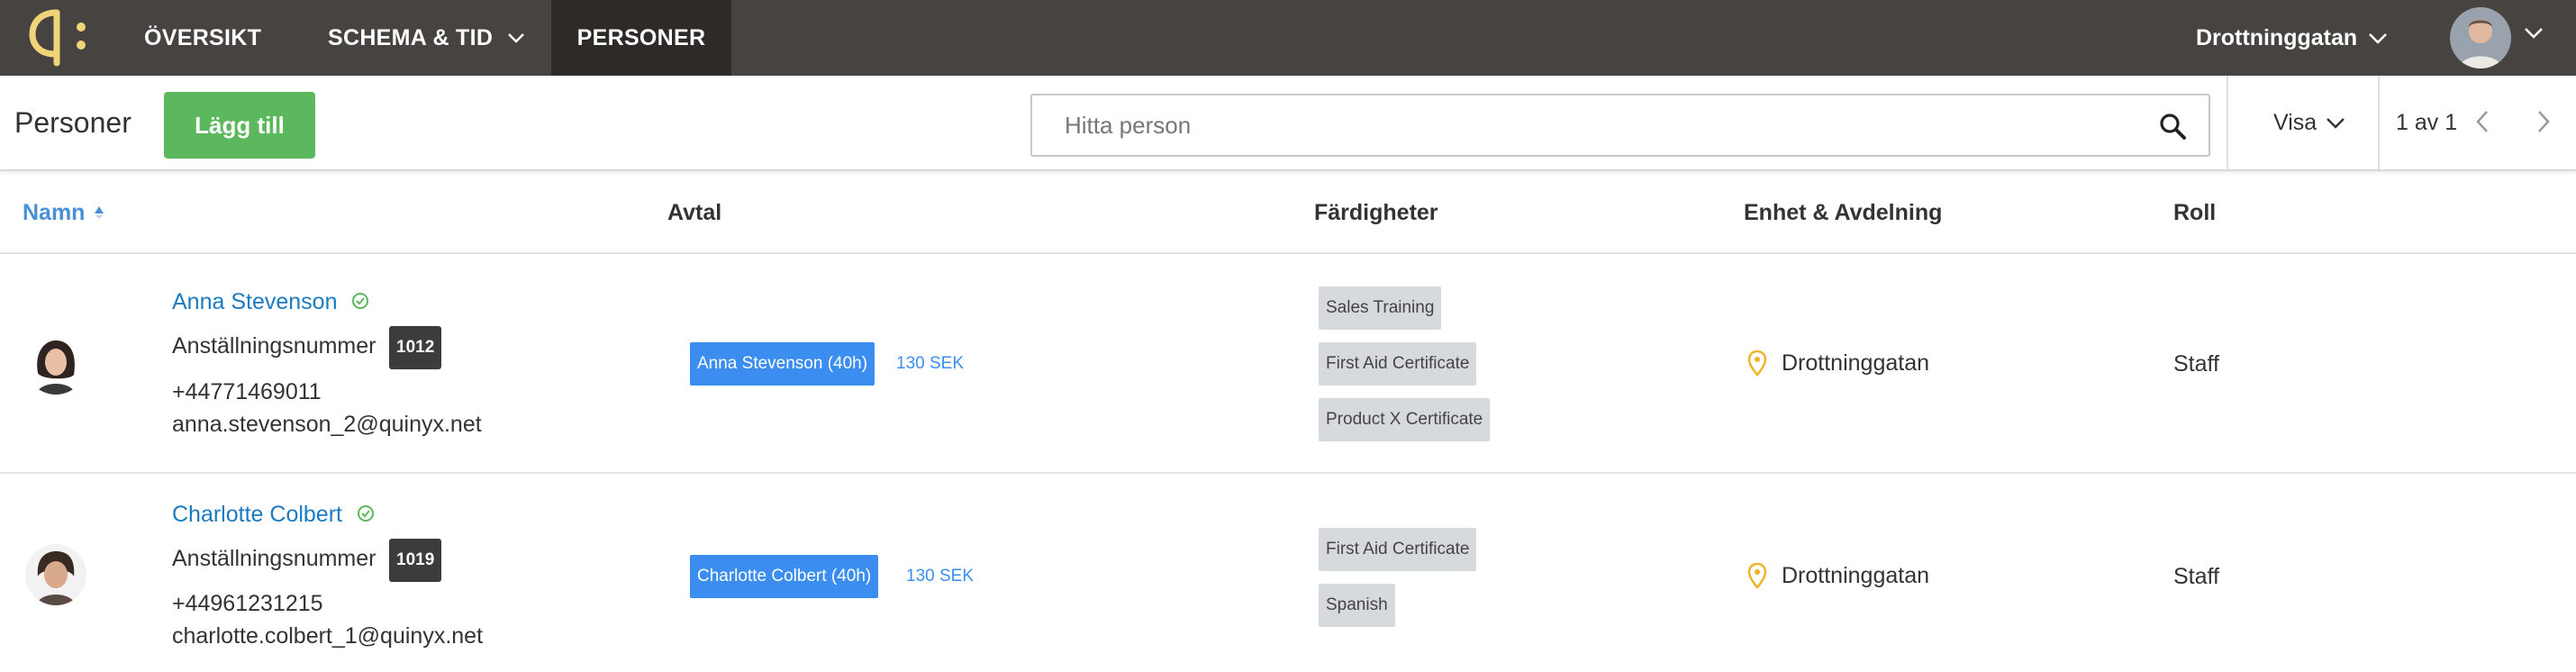 The width and height of the screenshot is (2576, 672). Describe the element at coordinates (1405, 419) in the screenshot. I see `skill-tag: Product X Certificate` at that location.